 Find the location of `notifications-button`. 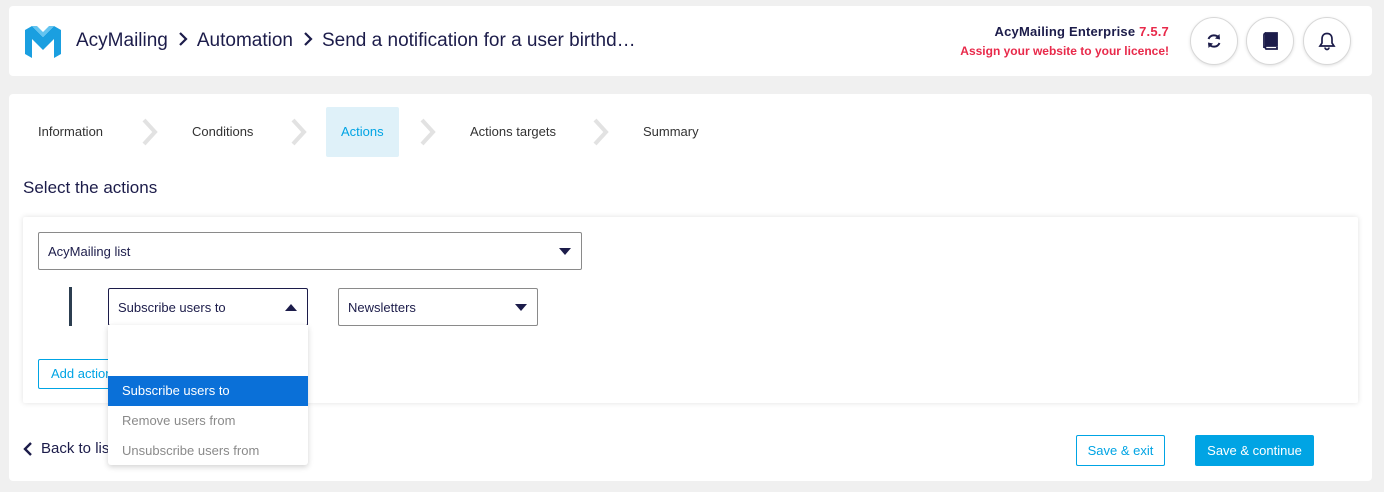

notifications-button is located at coordinates (1327, 41).